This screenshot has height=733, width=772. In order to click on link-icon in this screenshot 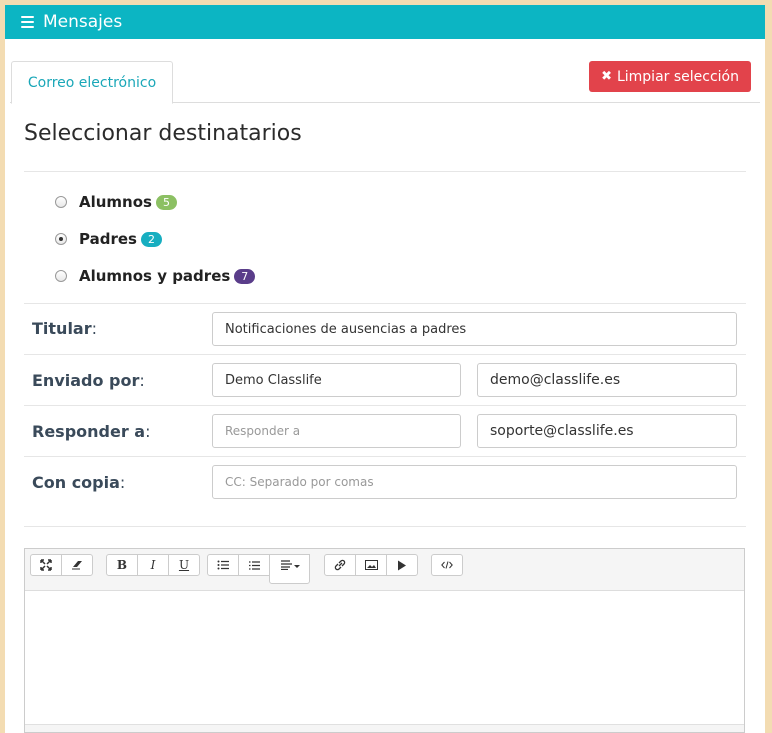, I will do `click(340, 565)`.